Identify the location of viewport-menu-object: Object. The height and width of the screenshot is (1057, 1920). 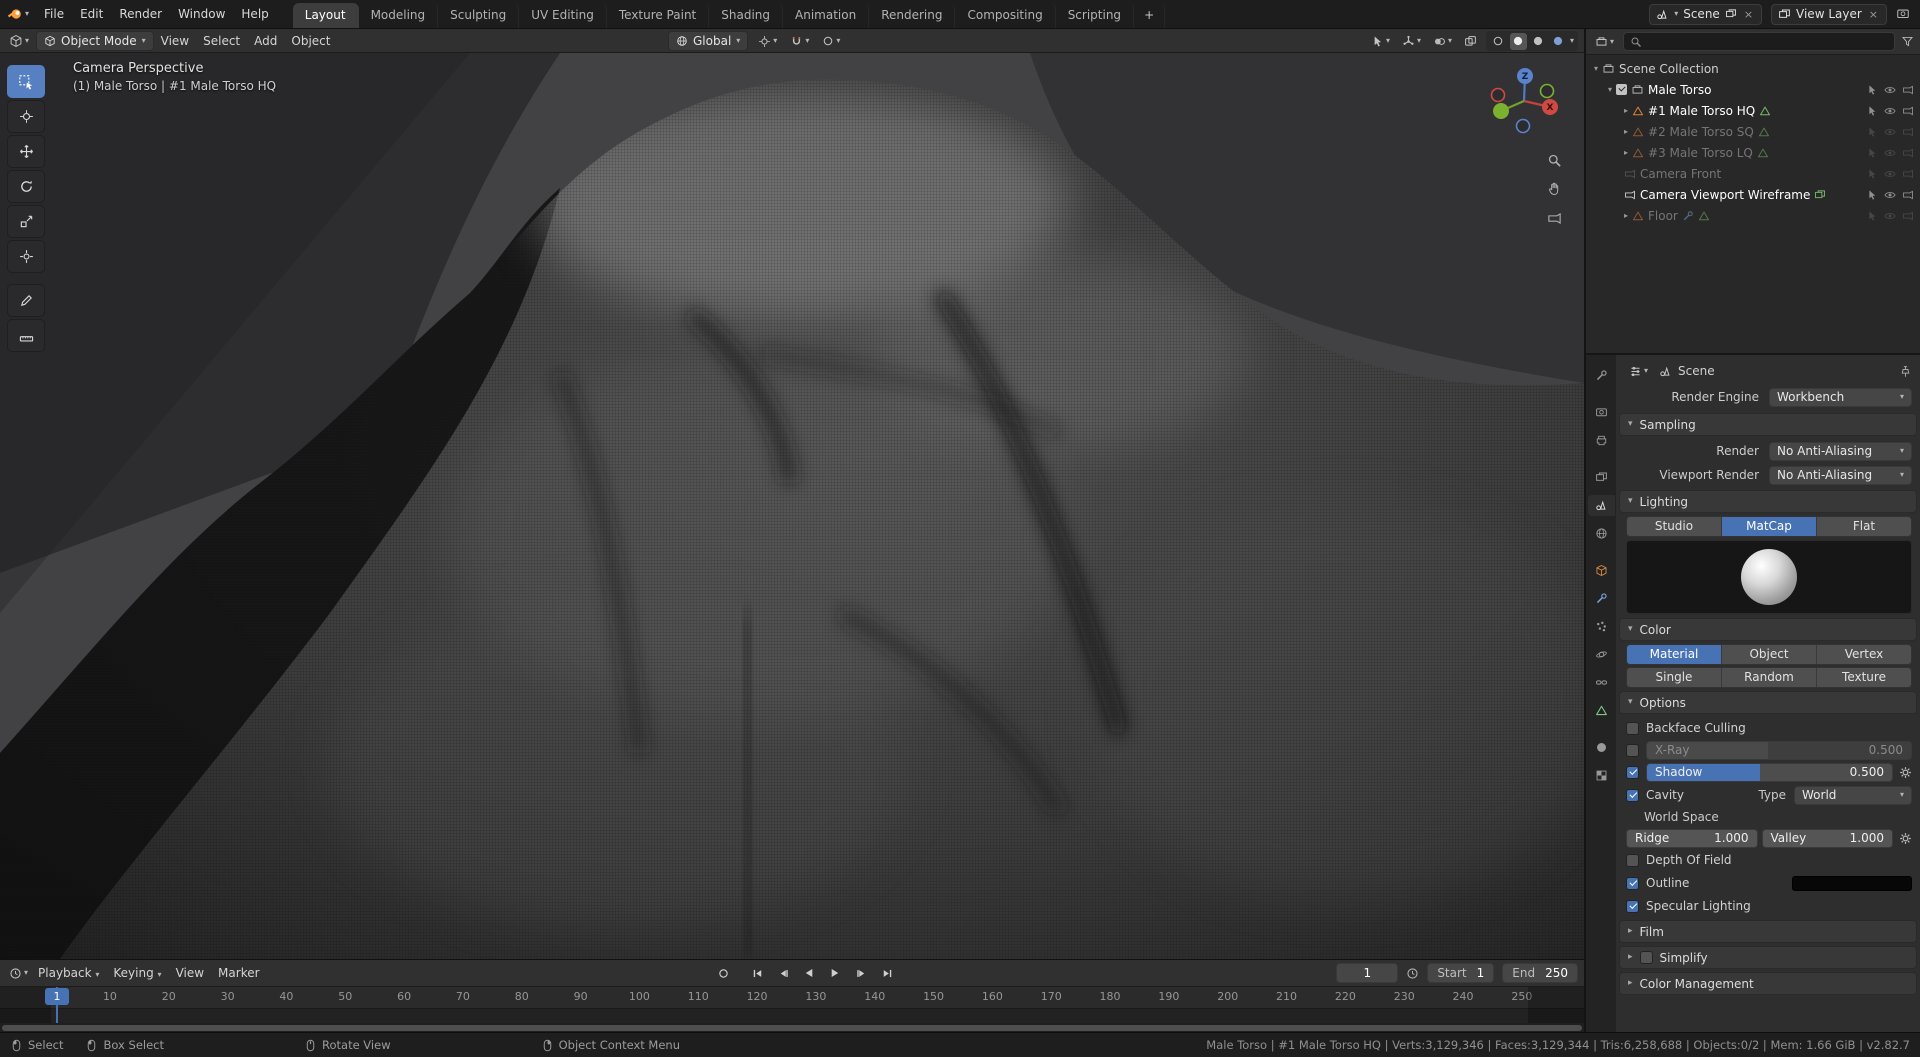
(310, 41).